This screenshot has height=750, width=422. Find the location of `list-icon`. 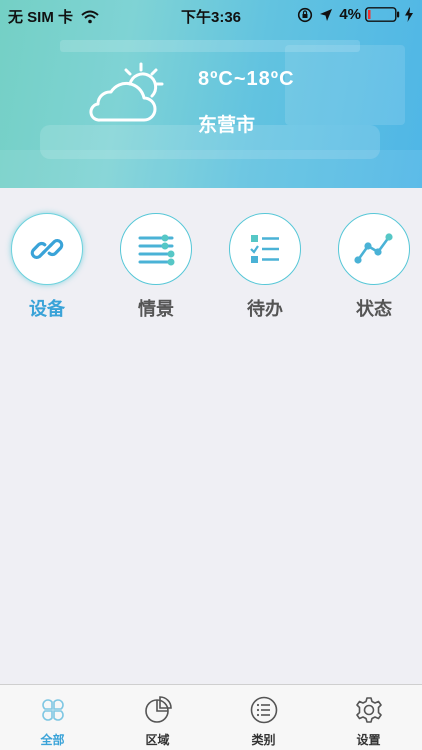

list-icon is located at coordinates (263, 710).